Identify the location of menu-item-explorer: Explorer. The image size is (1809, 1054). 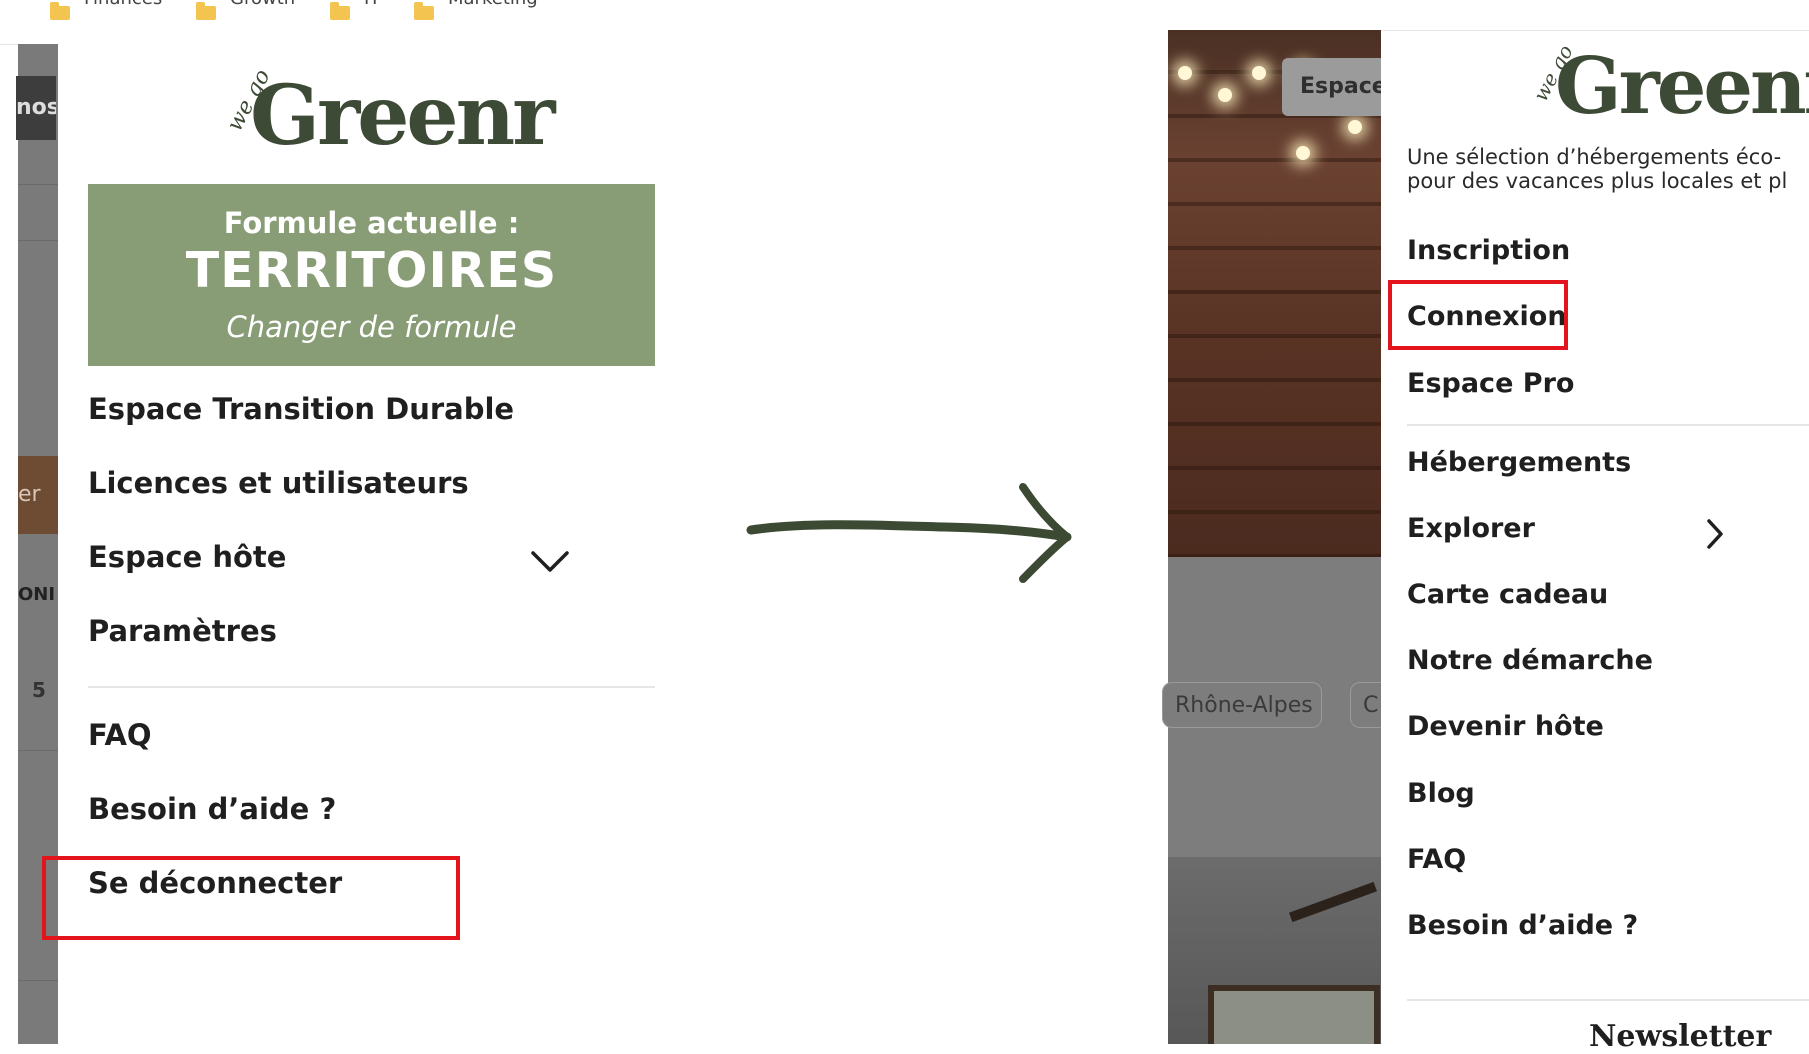
(1471, 528).